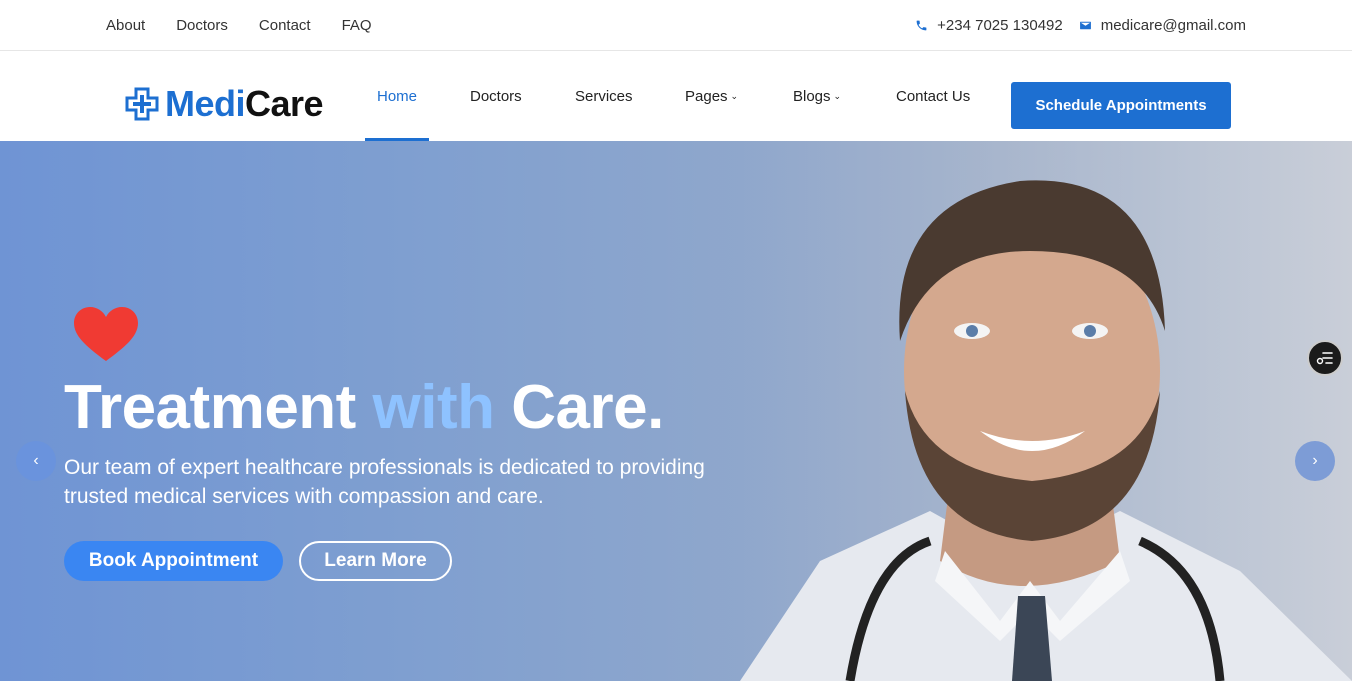 The width and height of the screenshot is (1352, 681). What do you see at coordinates (173, 561) in the screenshot?
I see `book-appointment-button: Book Appointment` at bounding box center [173, 561].